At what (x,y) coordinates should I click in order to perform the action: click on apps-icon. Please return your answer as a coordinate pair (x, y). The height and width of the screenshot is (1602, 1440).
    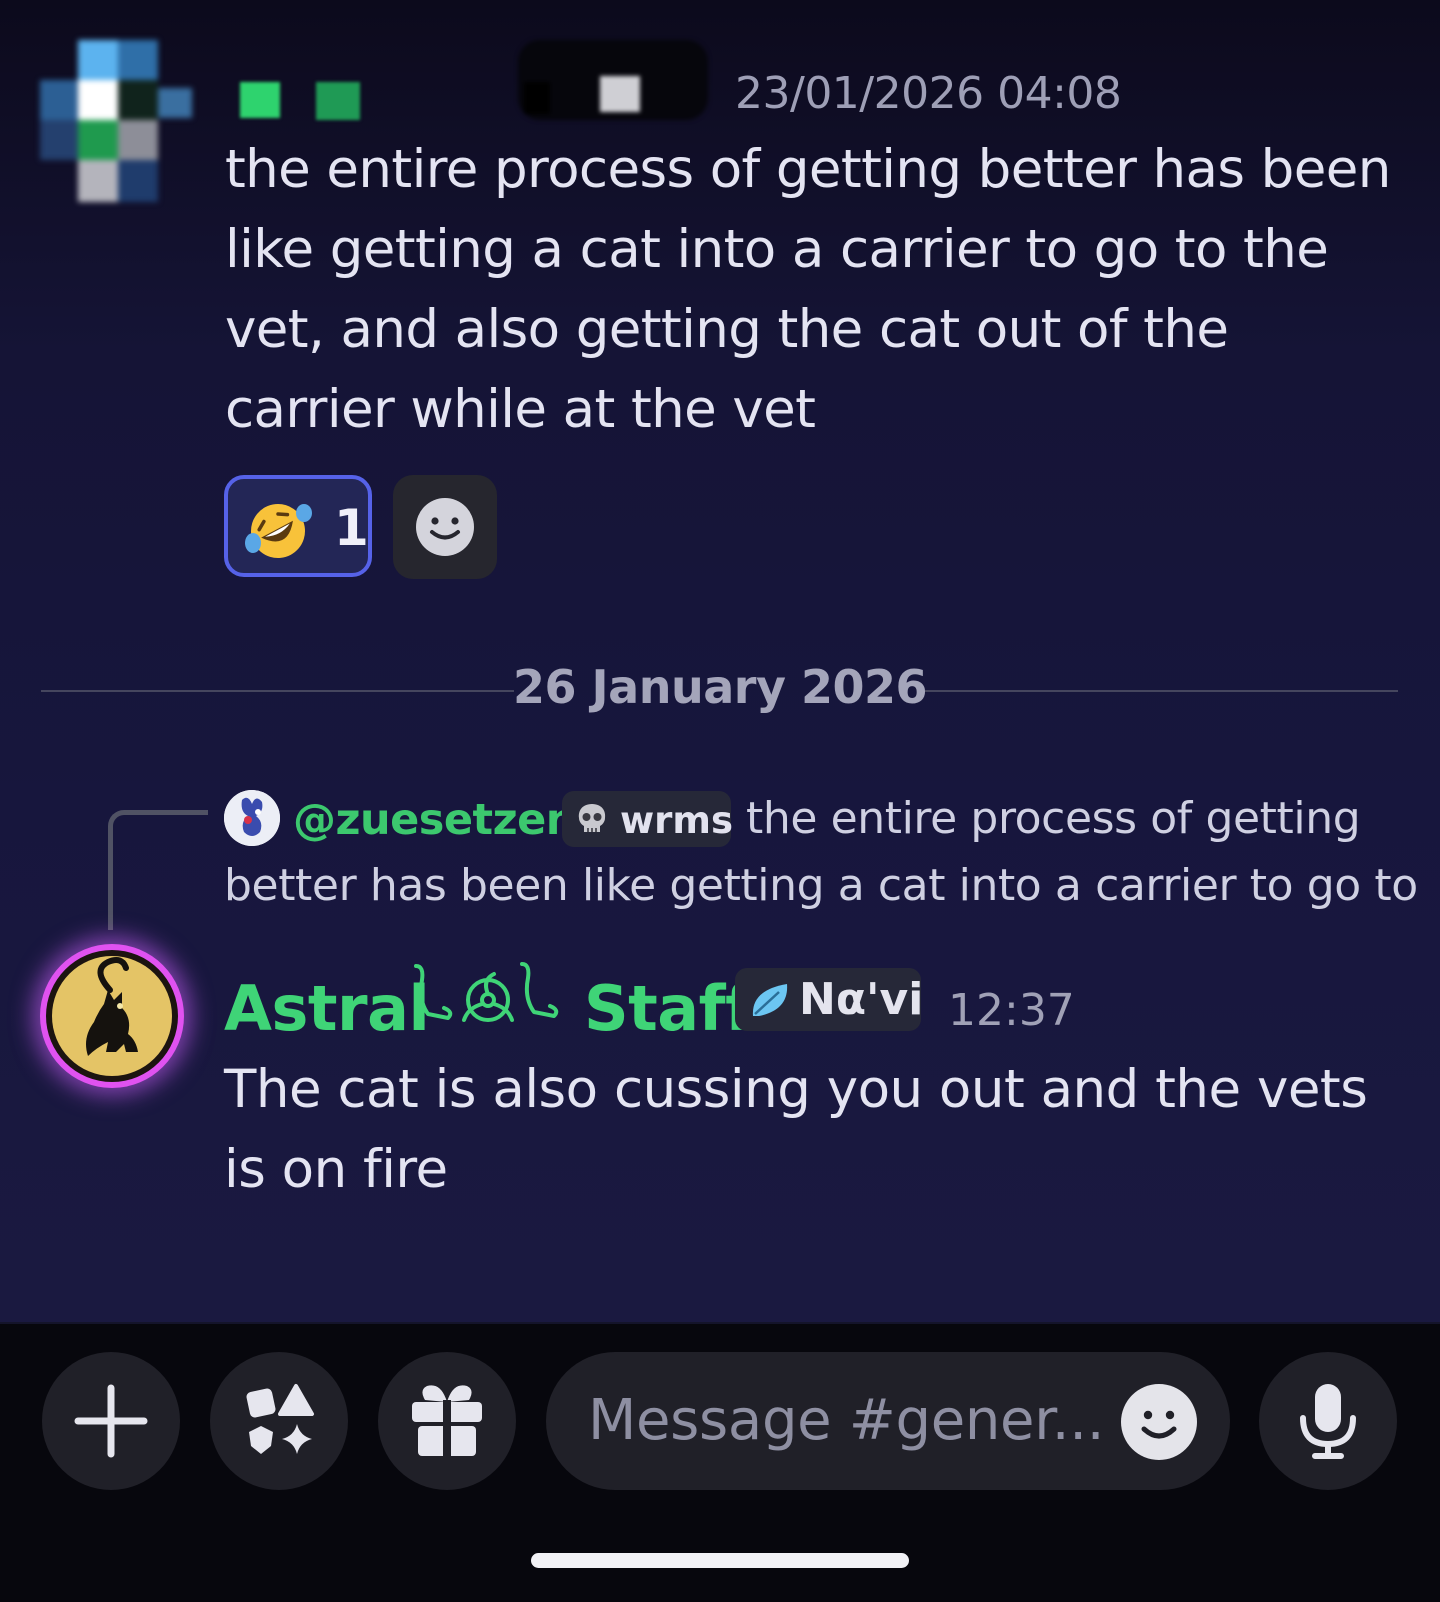
    Looking at the image, I should click on (280, 1419).